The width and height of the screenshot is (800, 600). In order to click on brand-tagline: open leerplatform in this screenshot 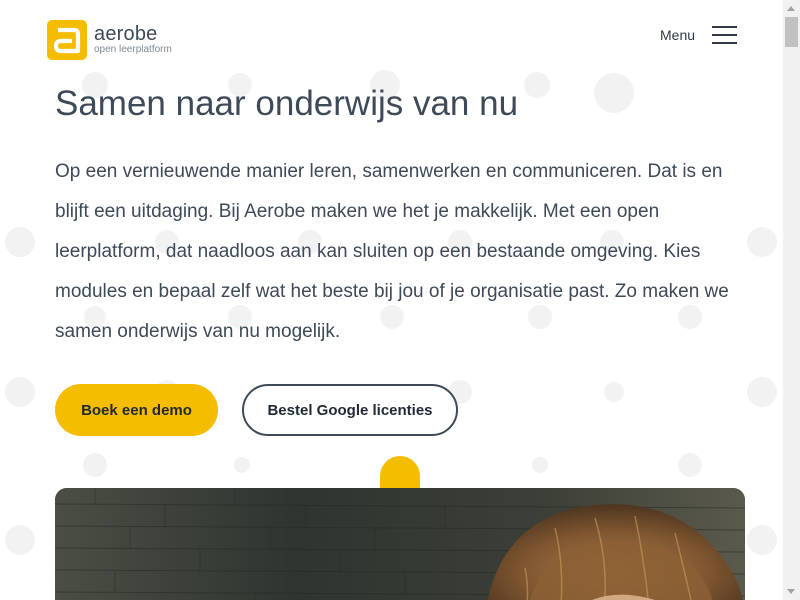, I will do `click(133, 49)`.